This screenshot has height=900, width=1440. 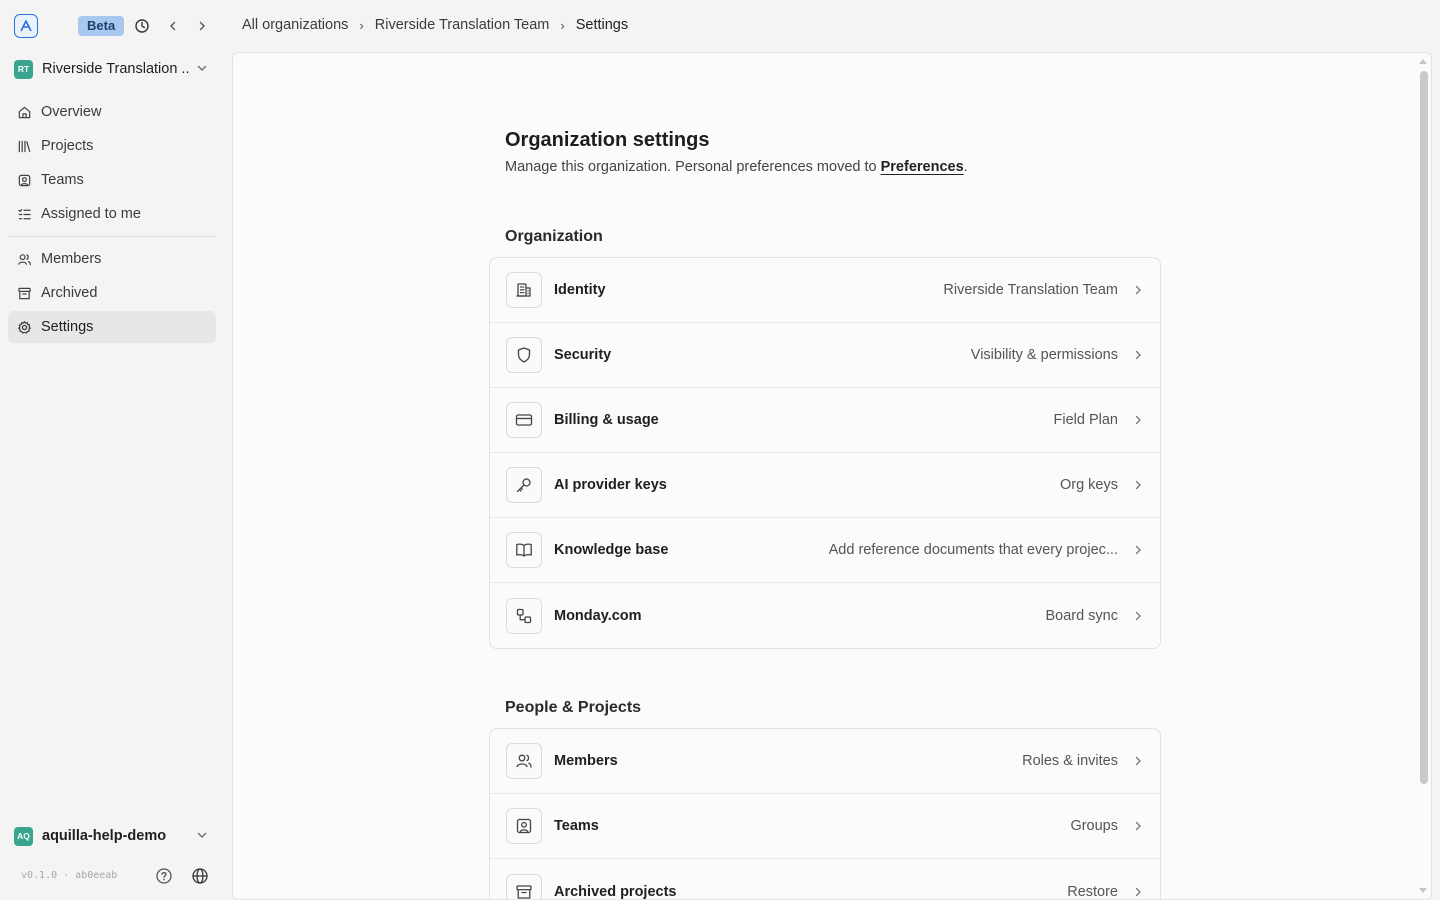 What do you see at coordinates (598, 615) in the screenshot?
I see `row-label: Monday.com` at bounding box center [598, 615].